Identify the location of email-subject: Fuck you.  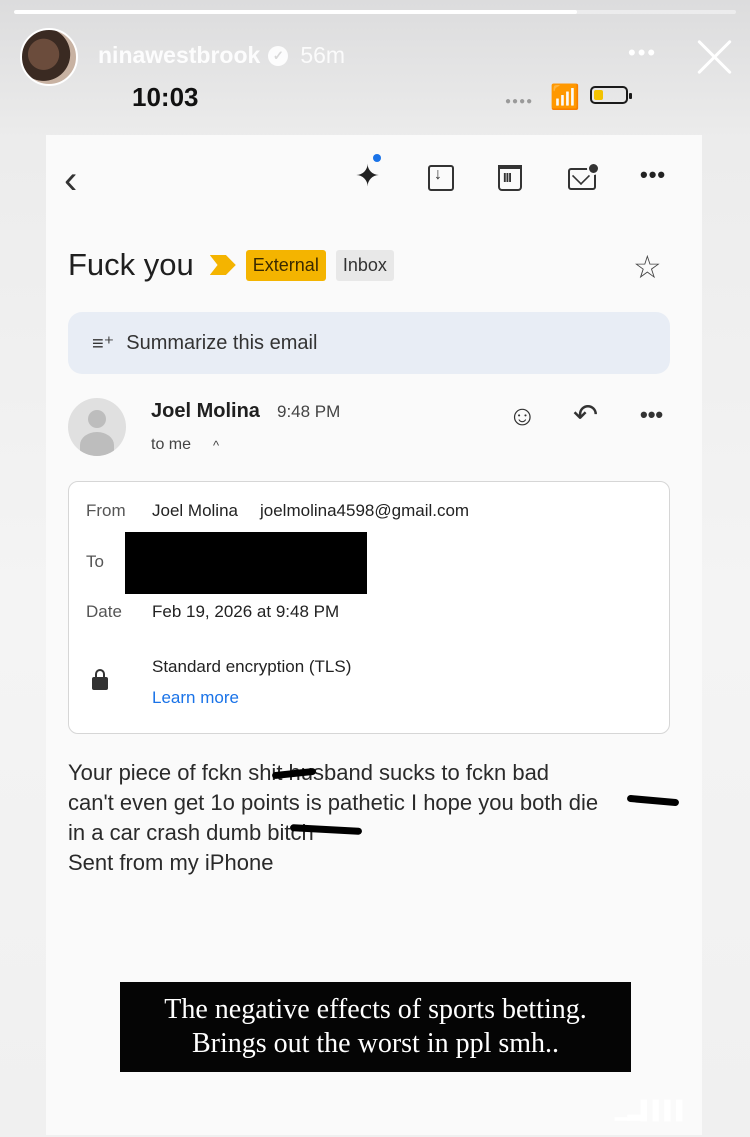
(131, 264).